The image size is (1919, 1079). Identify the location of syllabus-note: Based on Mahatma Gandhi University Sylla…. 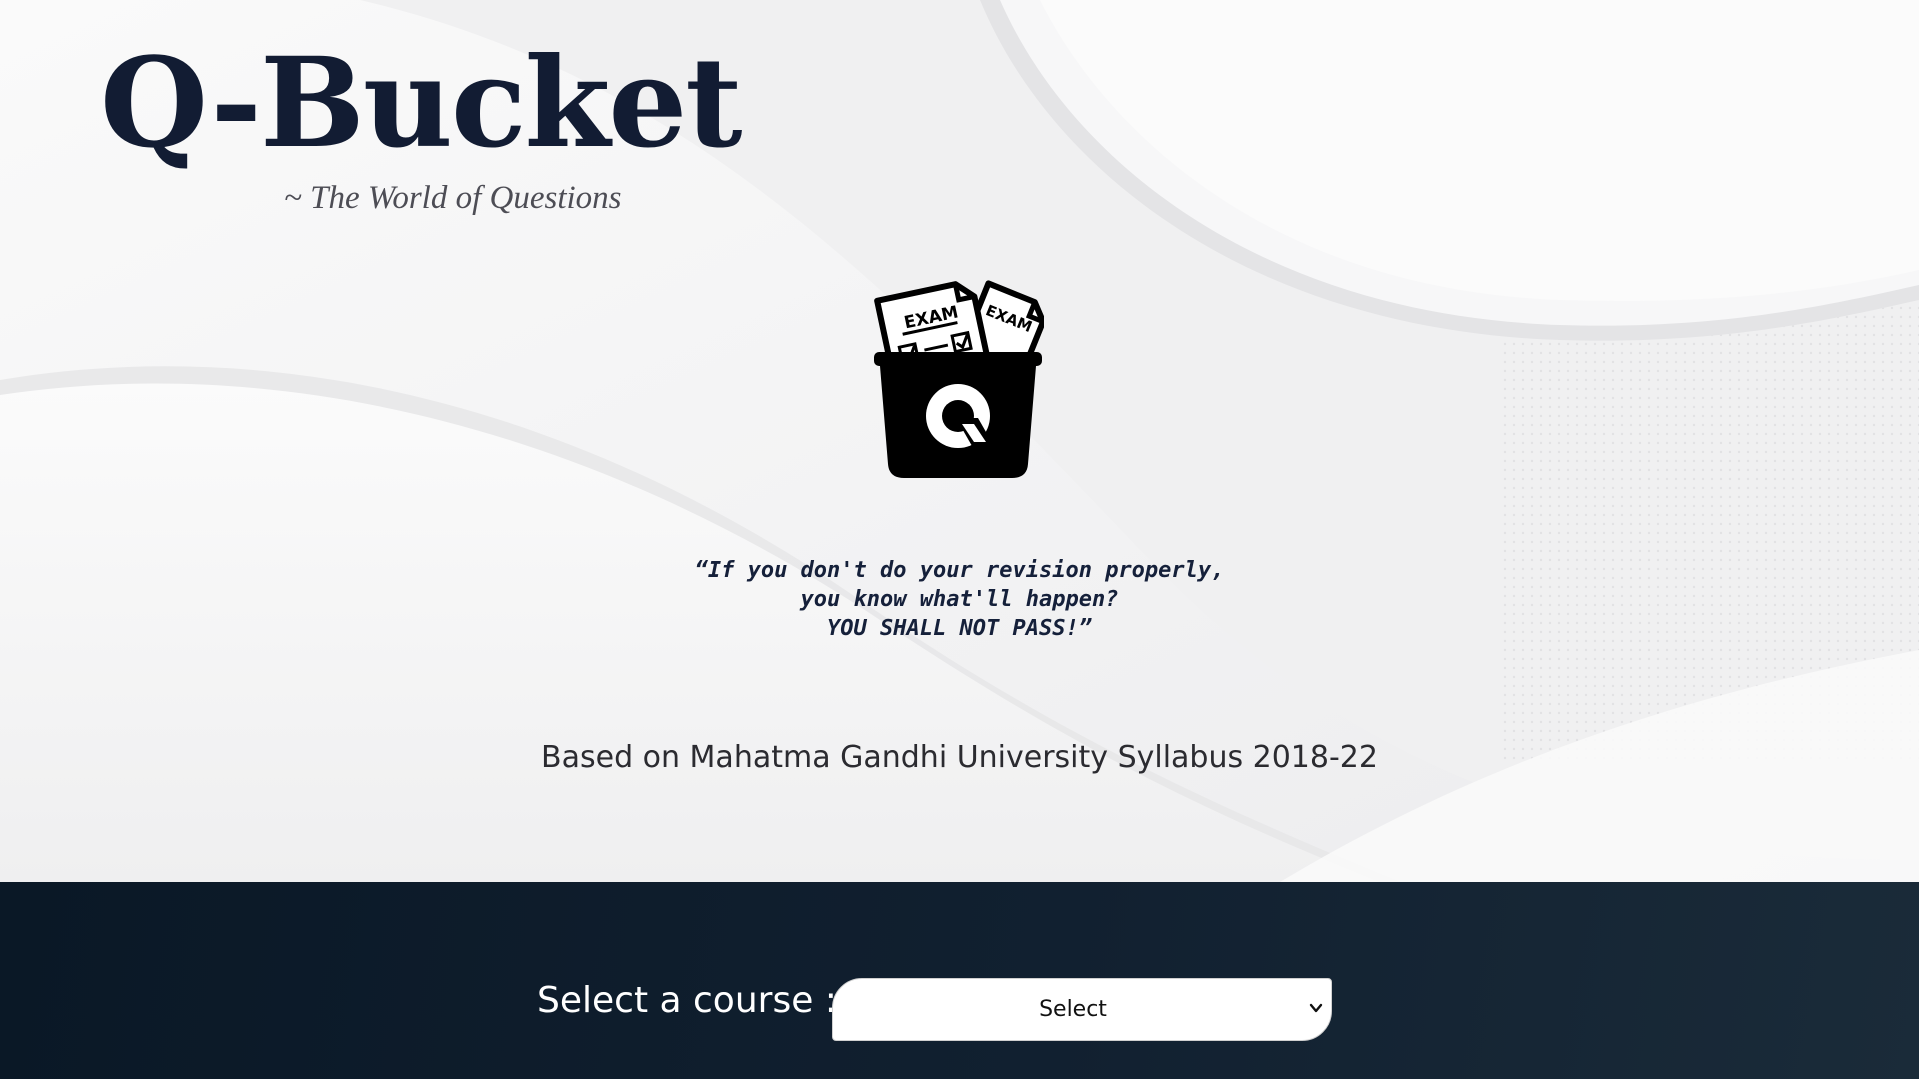
(959, 757).